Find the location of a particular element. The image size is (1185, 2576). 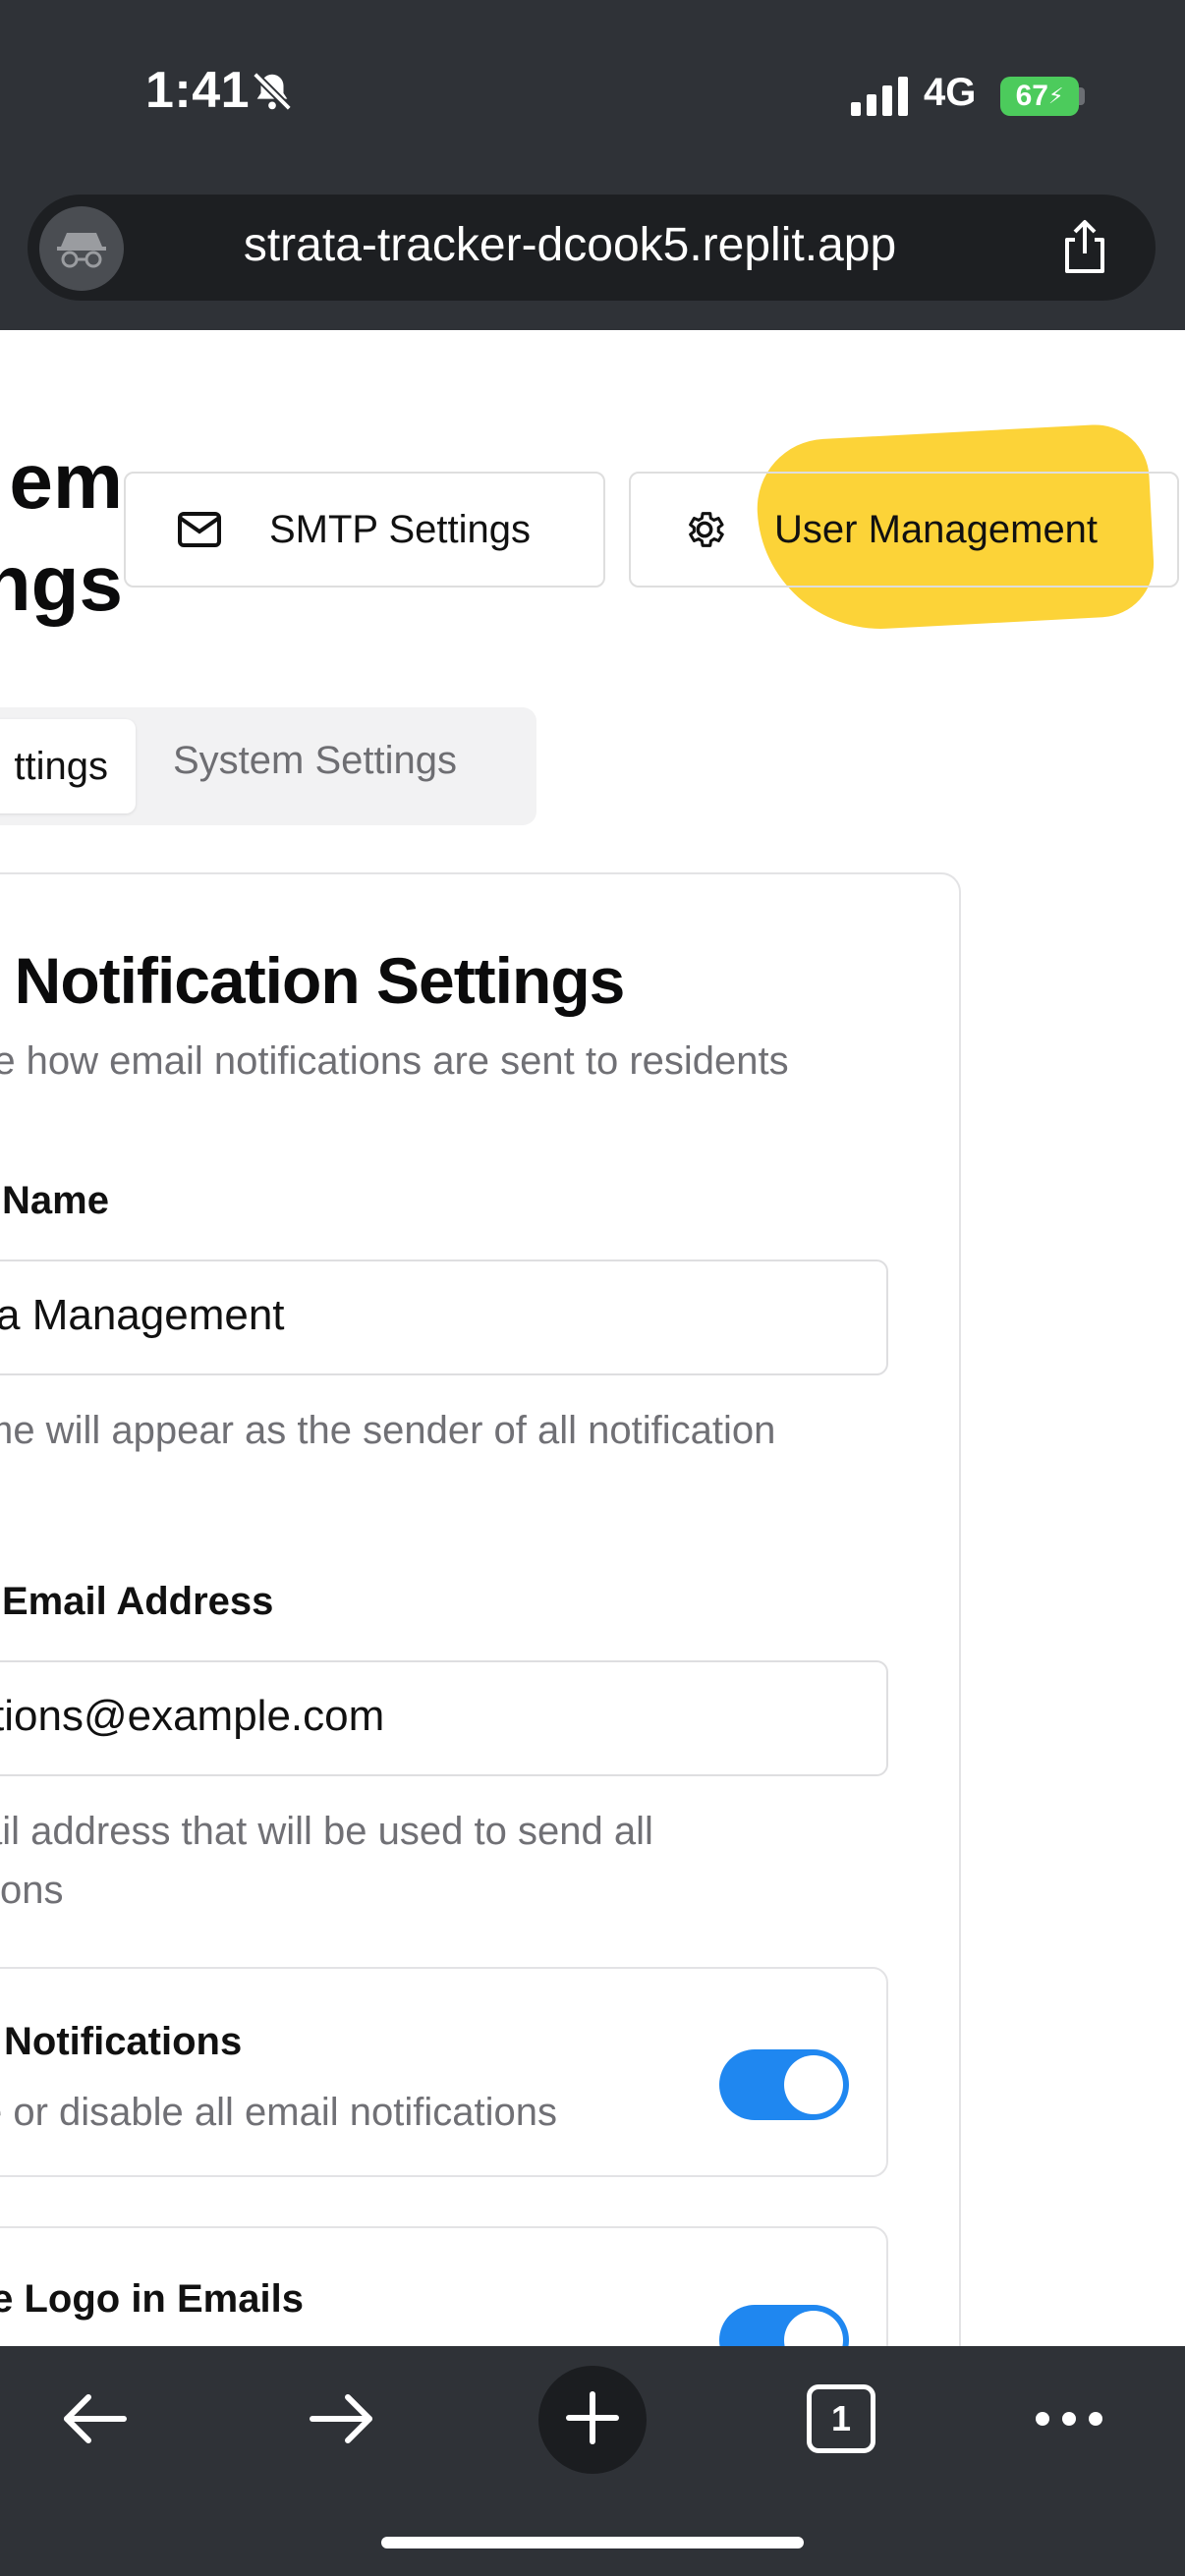

card-title: l Notification Settings is located at coordinates (313, 980).